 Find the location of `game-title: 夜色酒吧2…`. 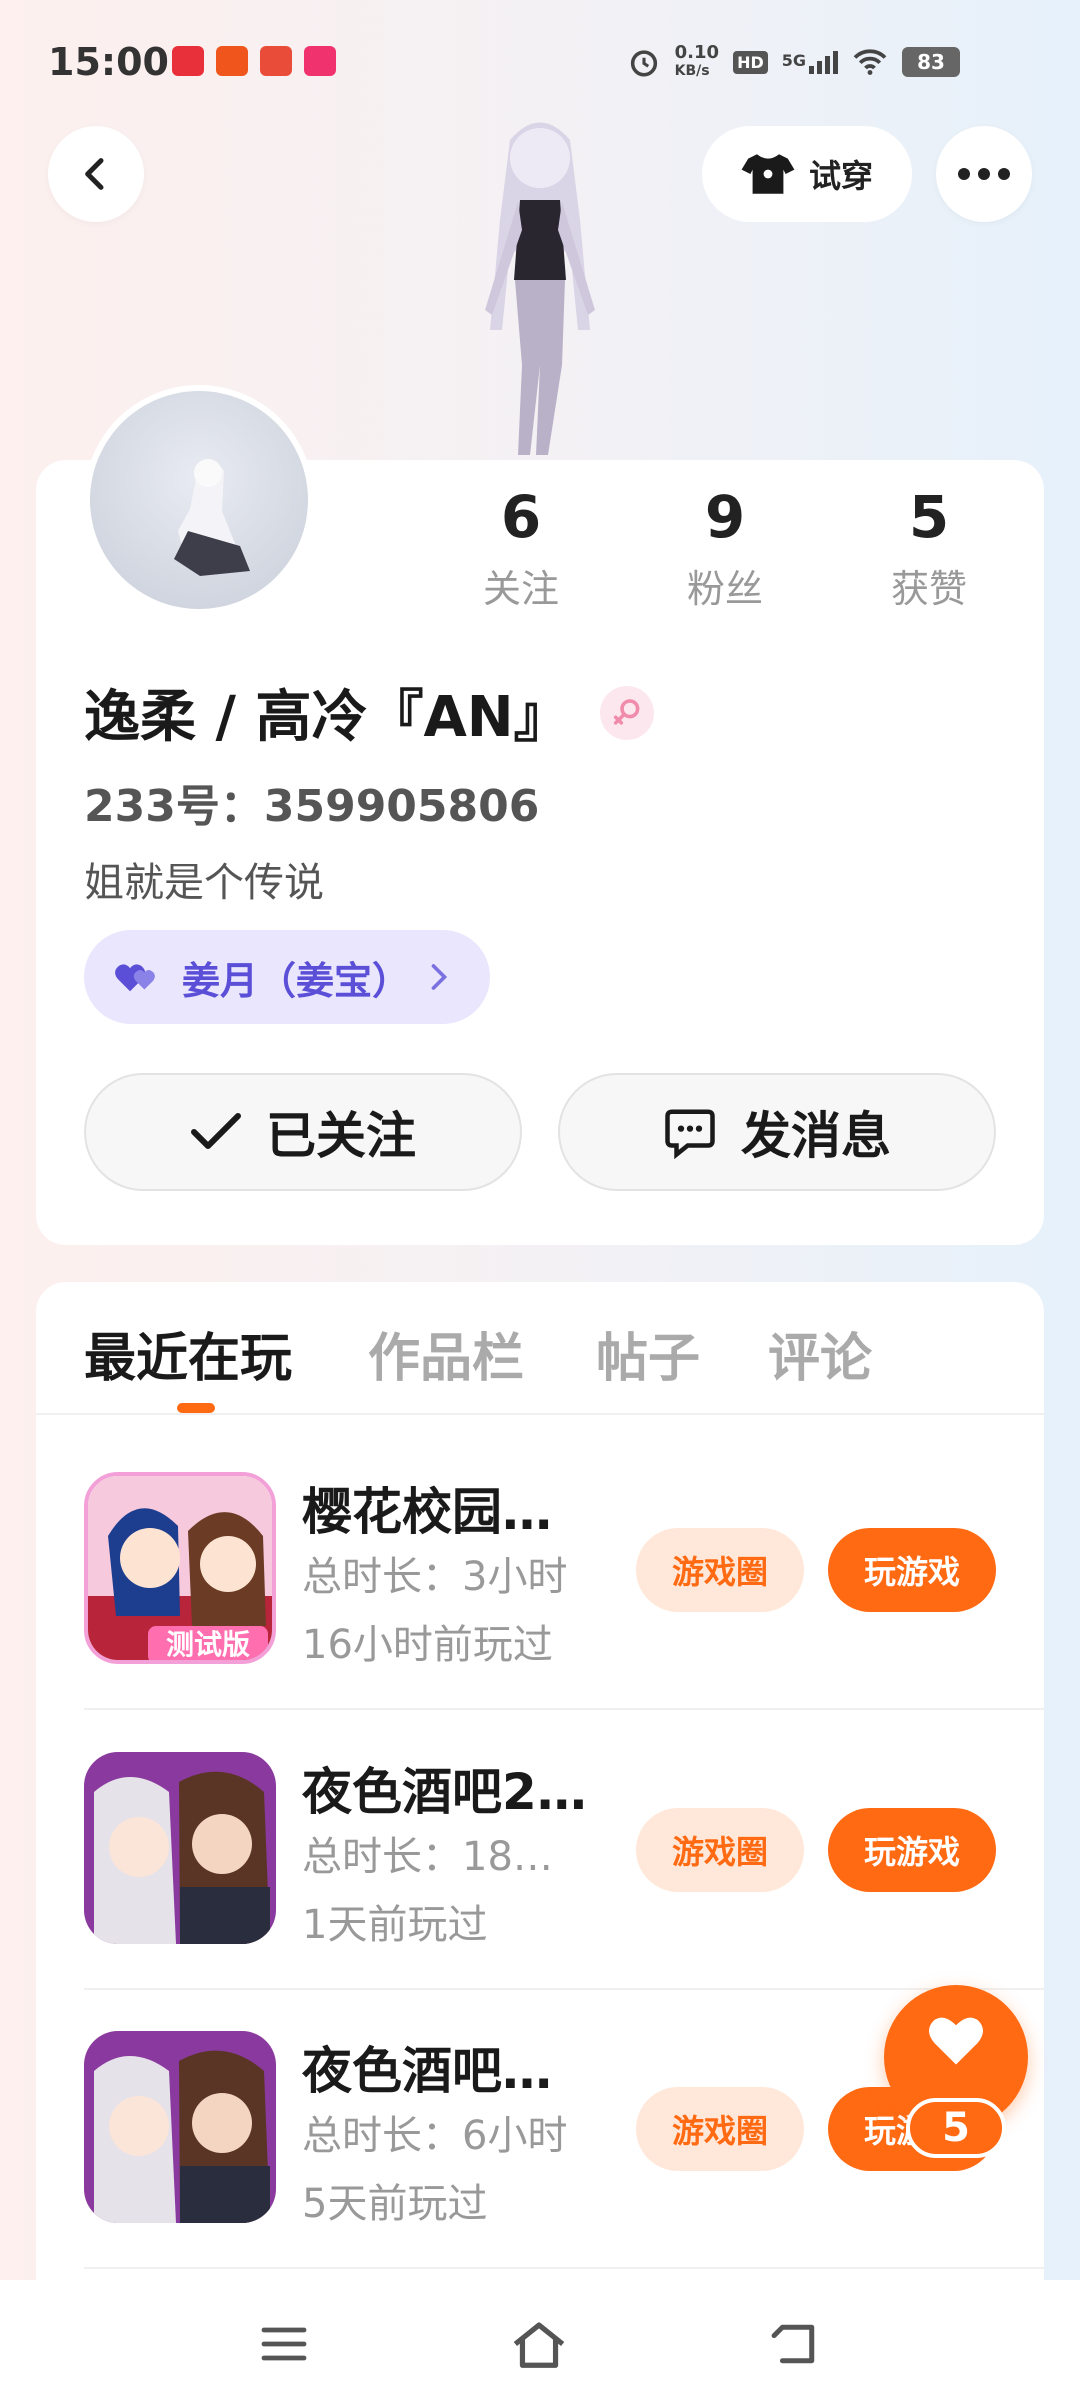

game-title: 夜色酒吧2… is located at coordinates (444, 1792).